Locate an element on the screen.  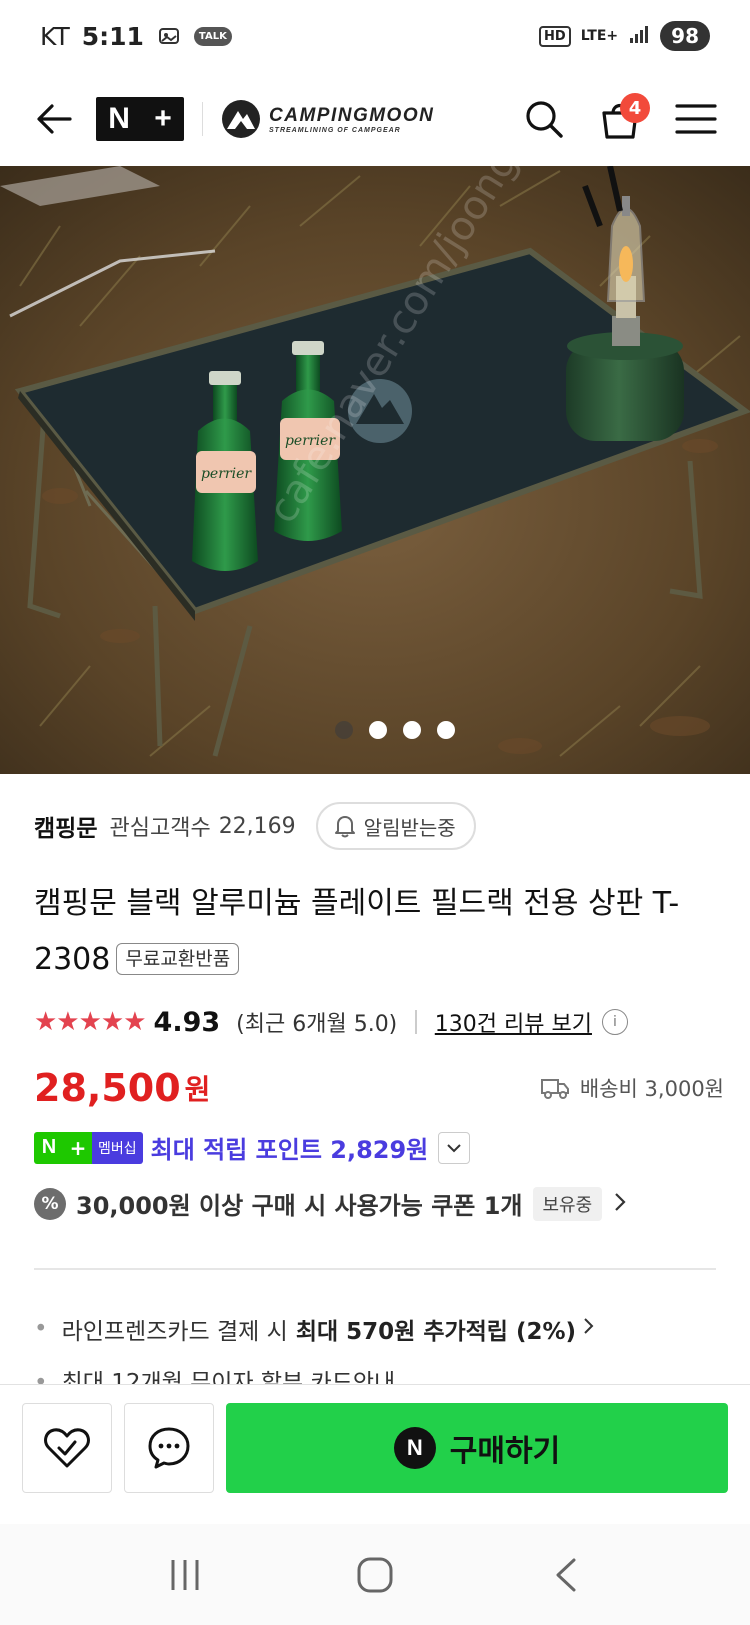
network-type: LTE+ is located at coordinates (599, 36).